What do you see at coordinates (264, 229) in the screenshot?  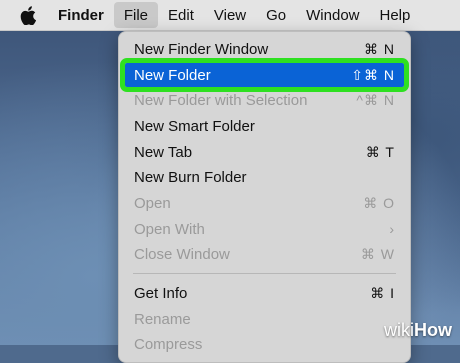 I see `menu-item-open-with: Open With ›` at bounding box center [264, 229].